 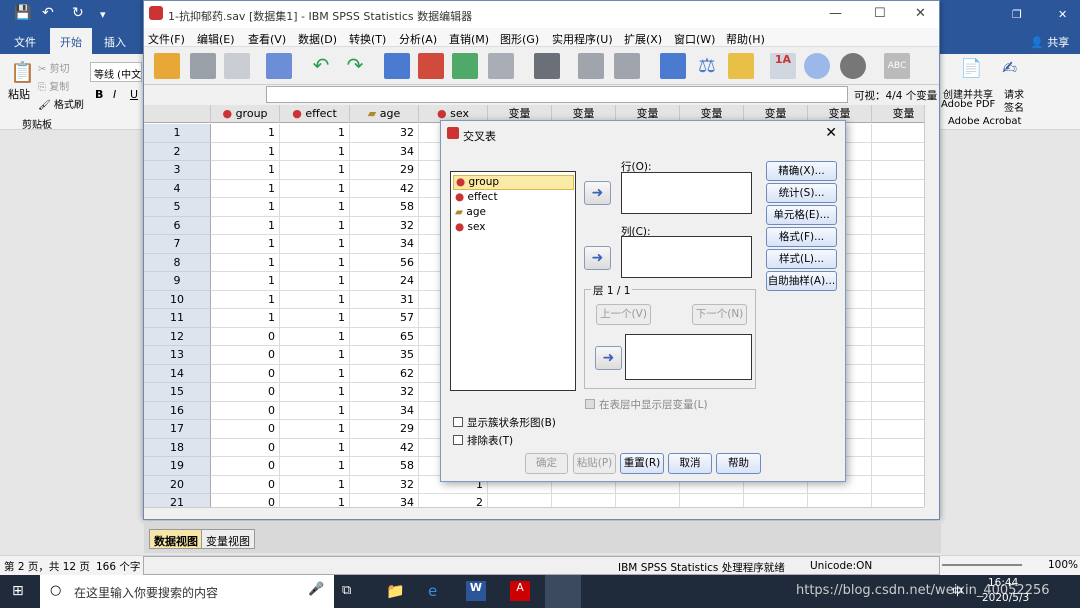 I want to click on cancel-button: 取消, so click(x=690, y=463).